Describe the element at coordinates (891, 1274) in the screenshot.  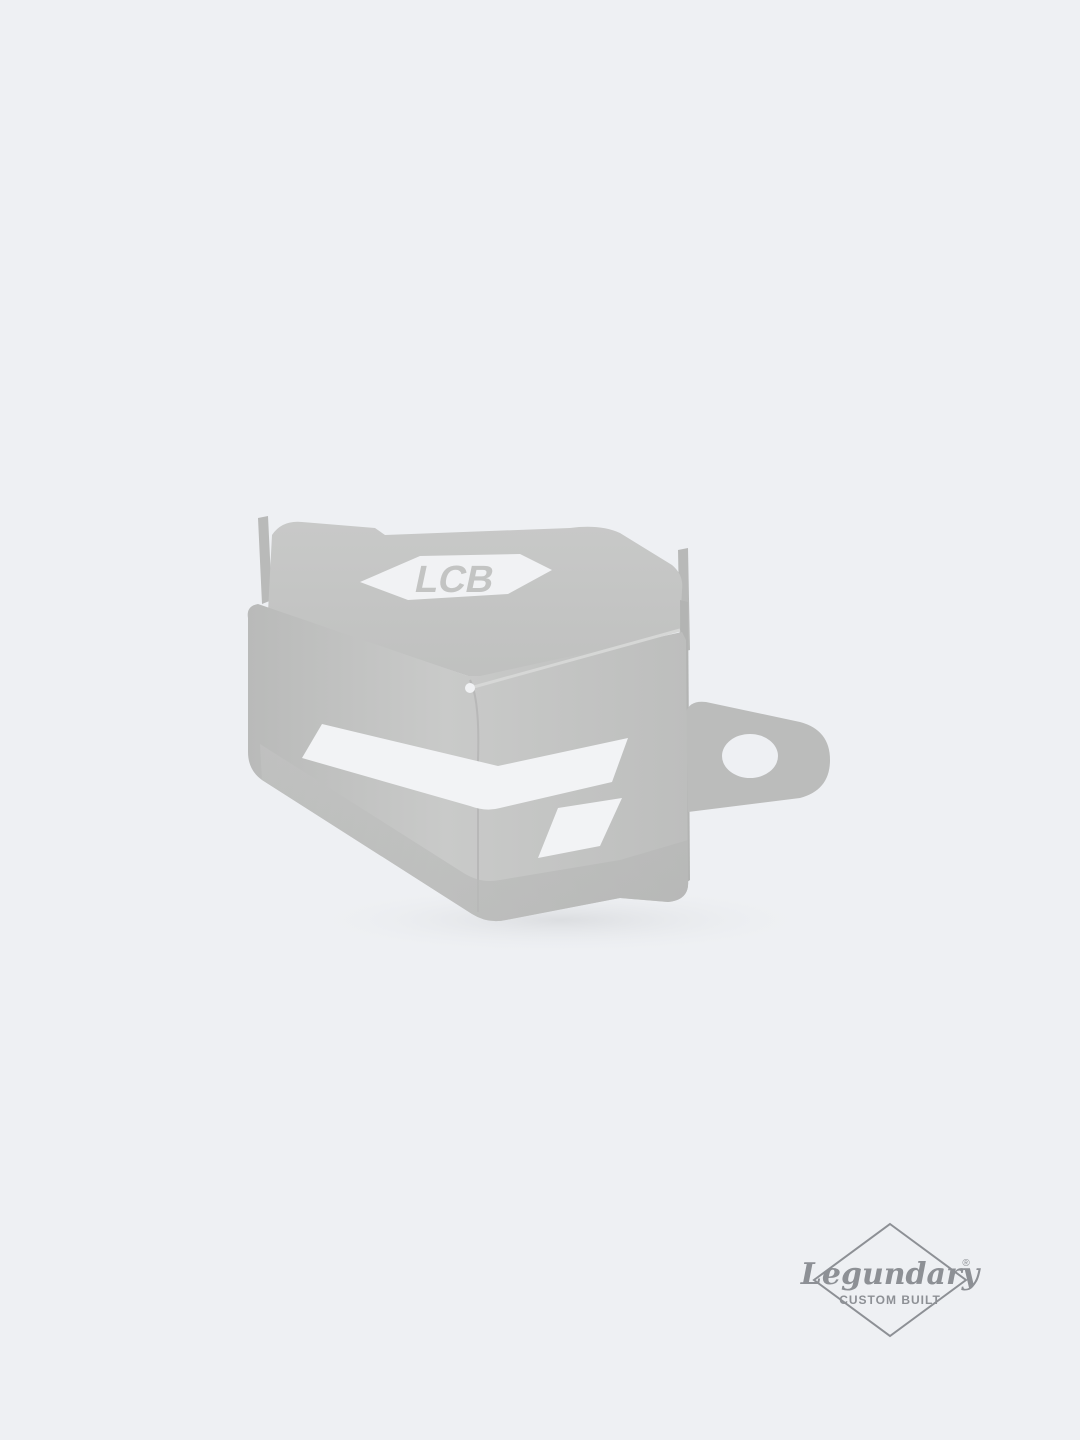
I see `watermark-brand: Legundary` at that location.